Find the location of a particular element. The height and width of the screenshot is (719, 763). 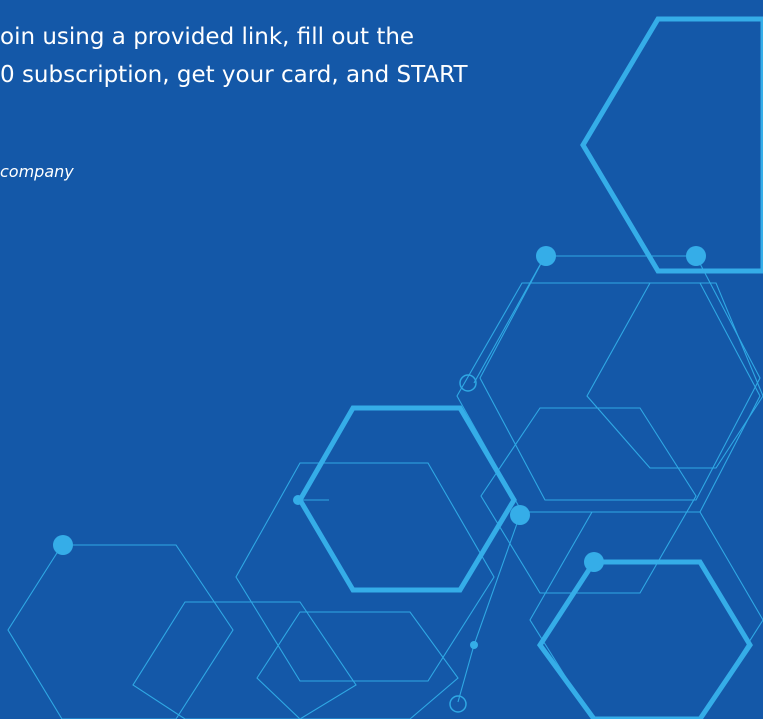

attribution-text: company is located at coordinates (37, 171).